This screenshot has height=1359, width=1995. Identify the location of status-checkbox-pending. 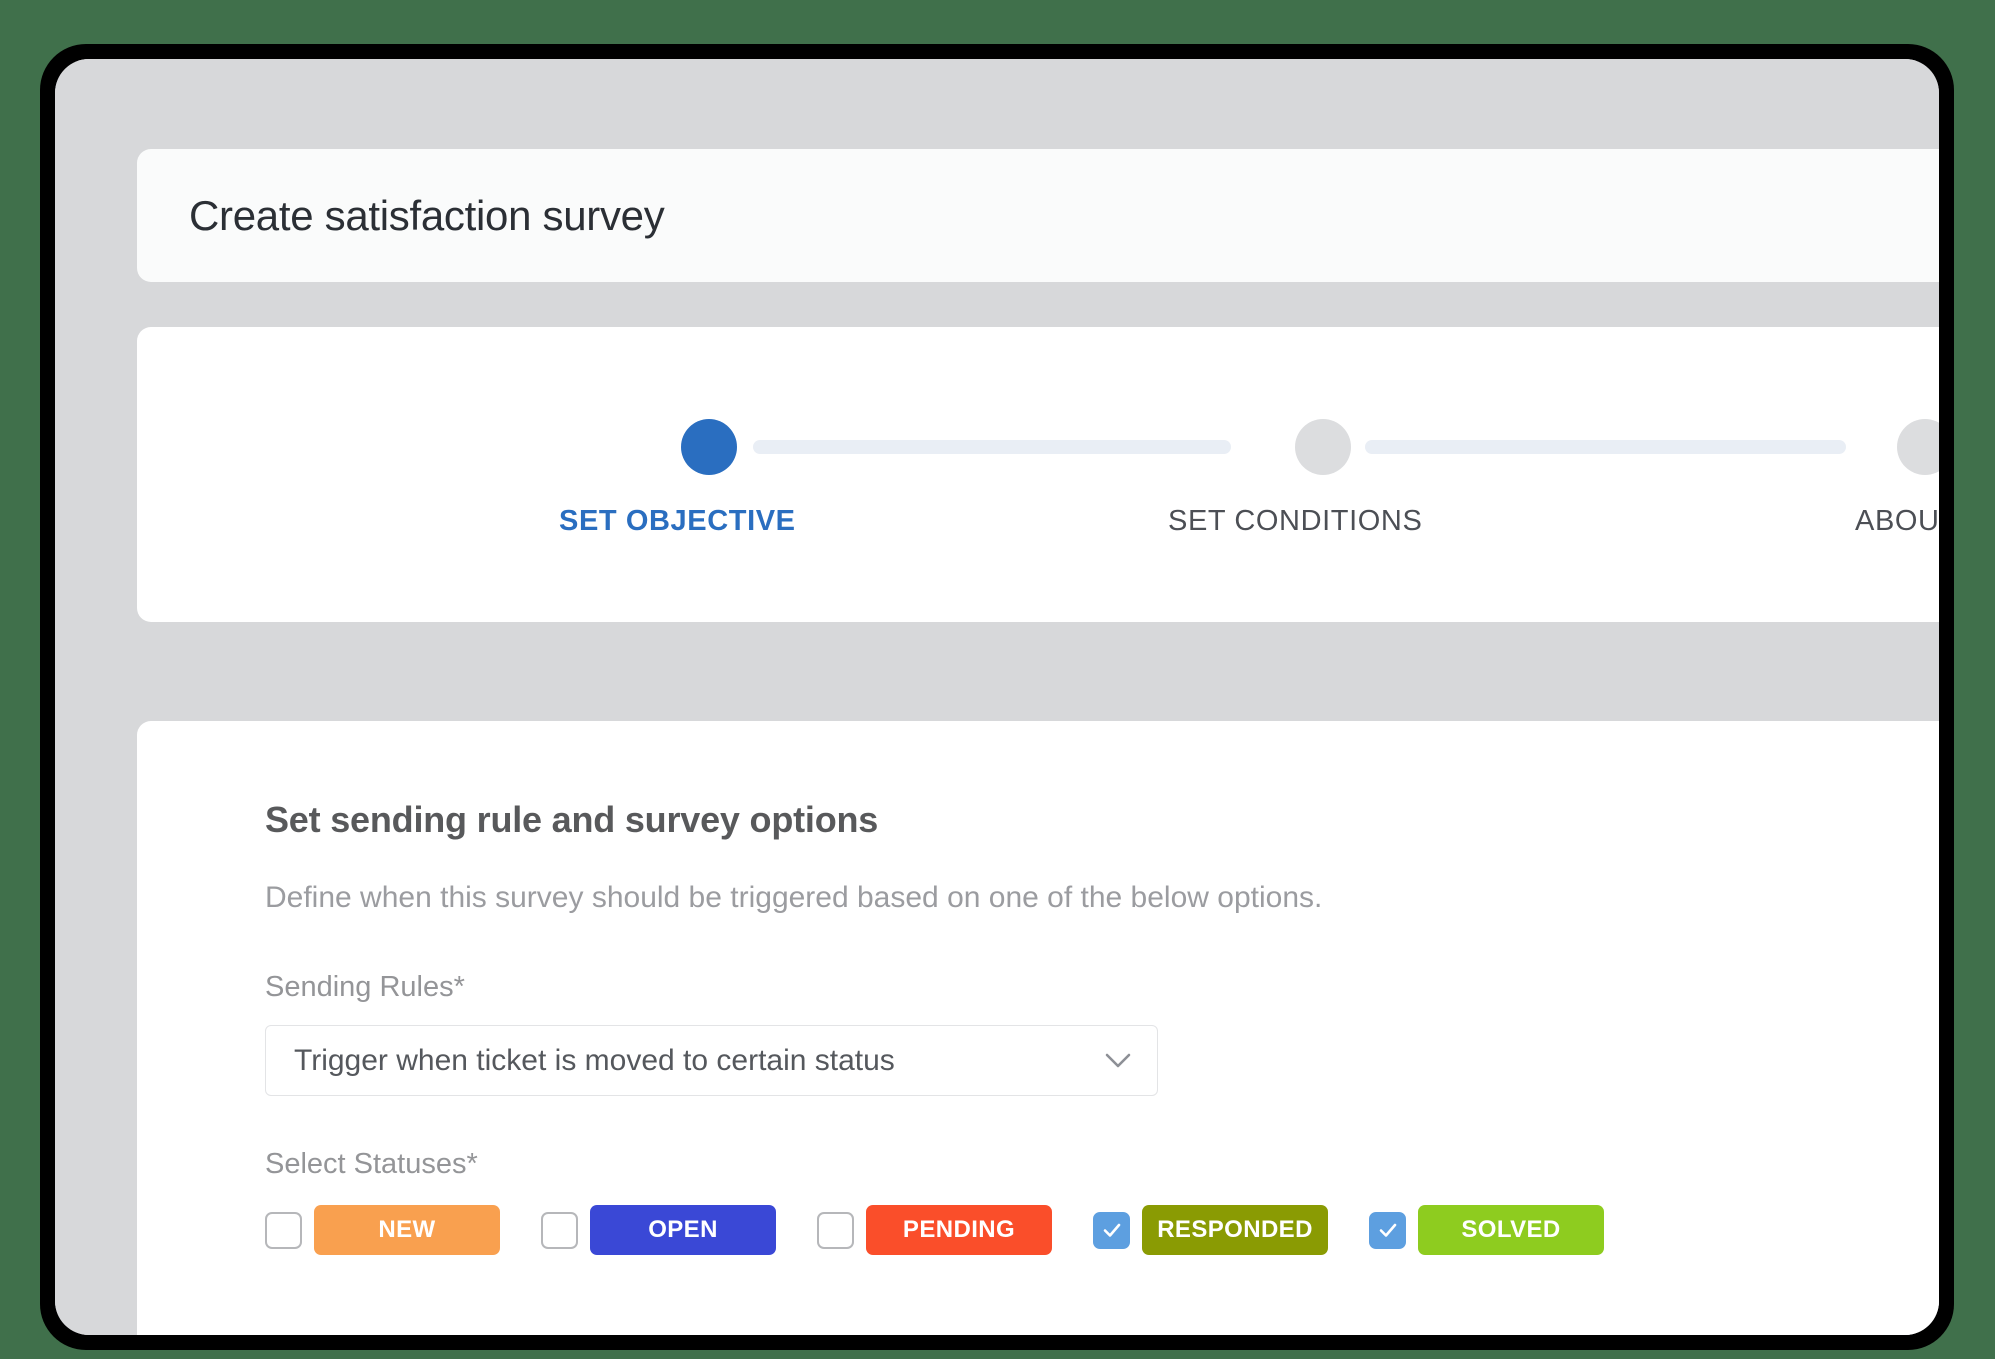
(835, 1230).